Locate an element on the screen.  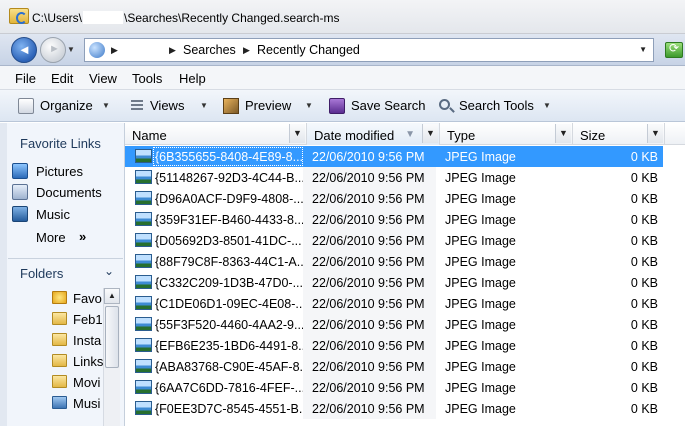
back-button is located at coordinates (24, 50).